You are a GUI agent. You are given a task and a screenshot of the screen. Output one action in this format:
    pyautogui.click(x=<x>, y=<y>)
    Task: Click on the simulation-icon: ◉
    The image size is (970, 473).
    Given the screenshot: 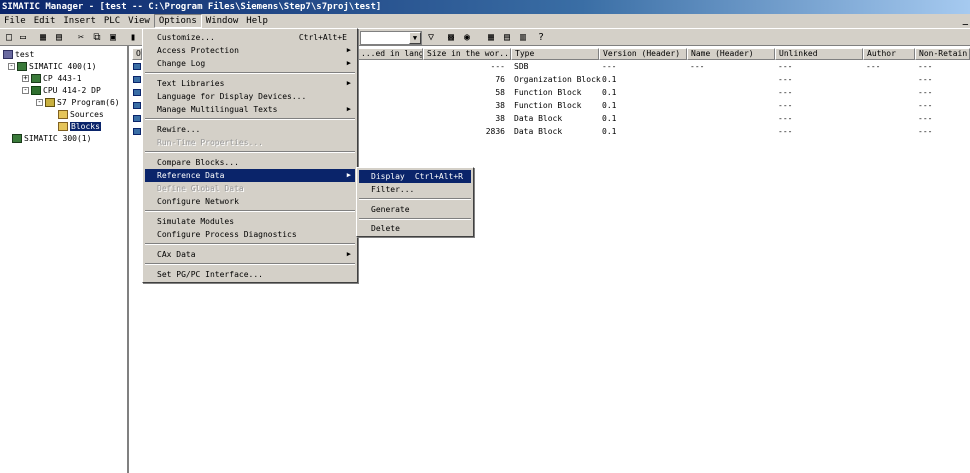 What is the action you would take?
    pyautogui.click(x=467, y=37)
    